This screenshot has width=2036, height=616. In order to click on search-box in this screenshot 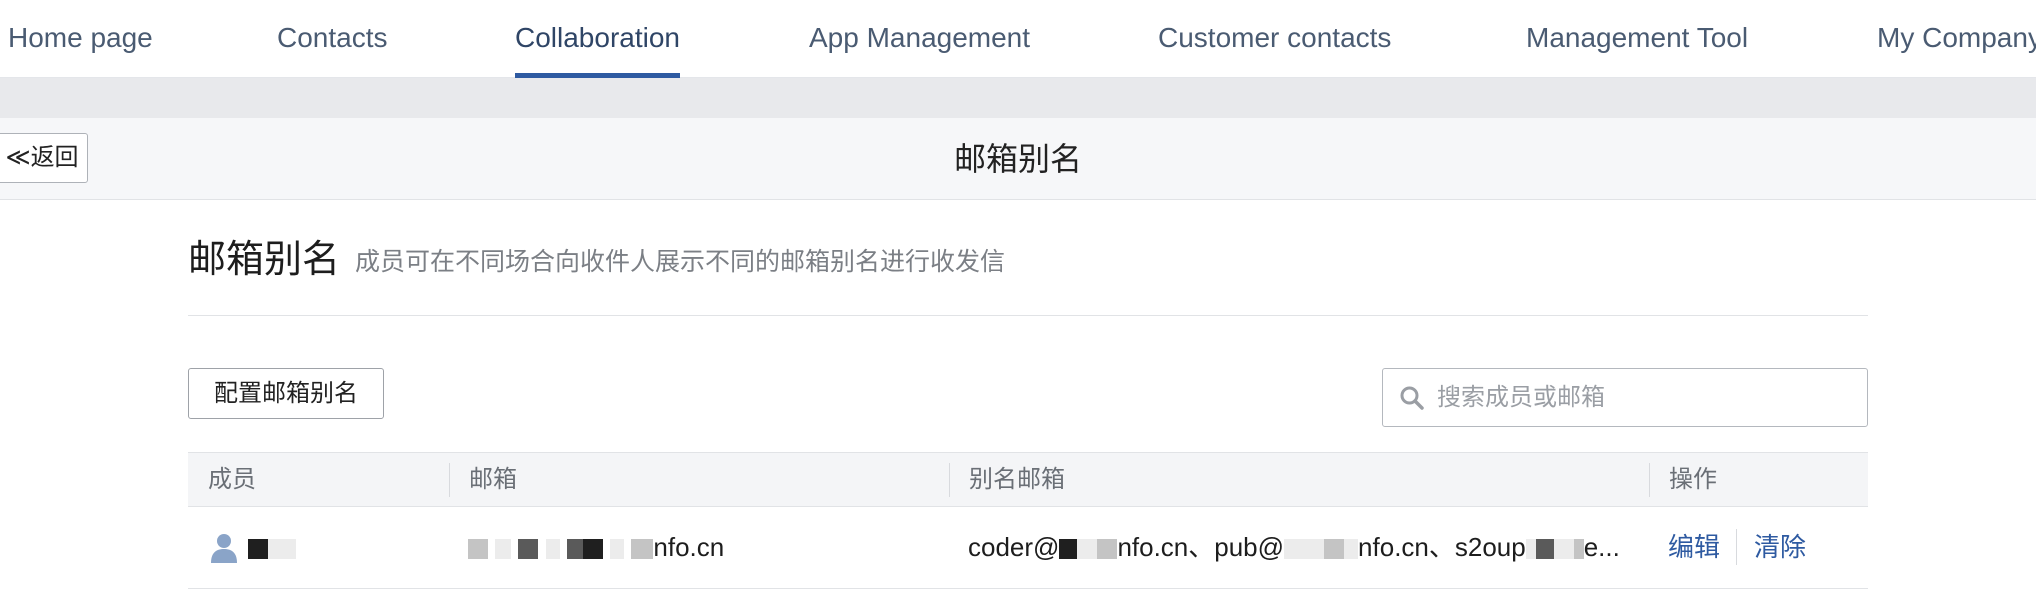, I will do `click(1625, 397)`.